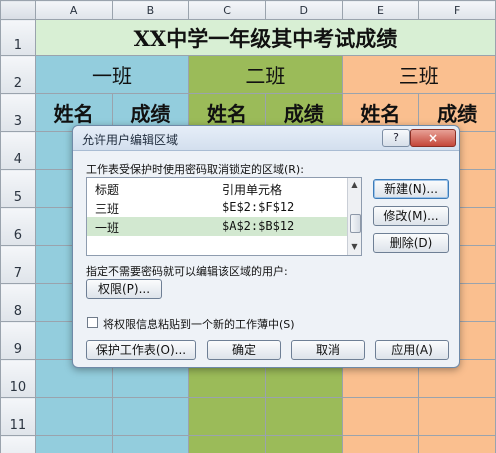 This screenshot has width=496, height=453. What do you see at coordinates (107, 190) in the screenshot?
I see `column-header-title: 标题` at bounding box center [107, 190].